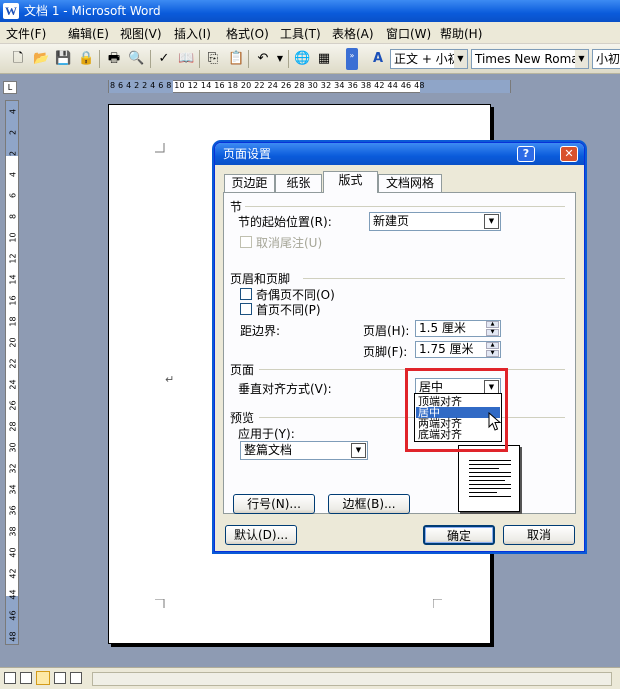  What do you see at coordinates (13, 195) in the screenshot?
I see `vertical-ruler-number: 6` at bounding box center [13, 195].